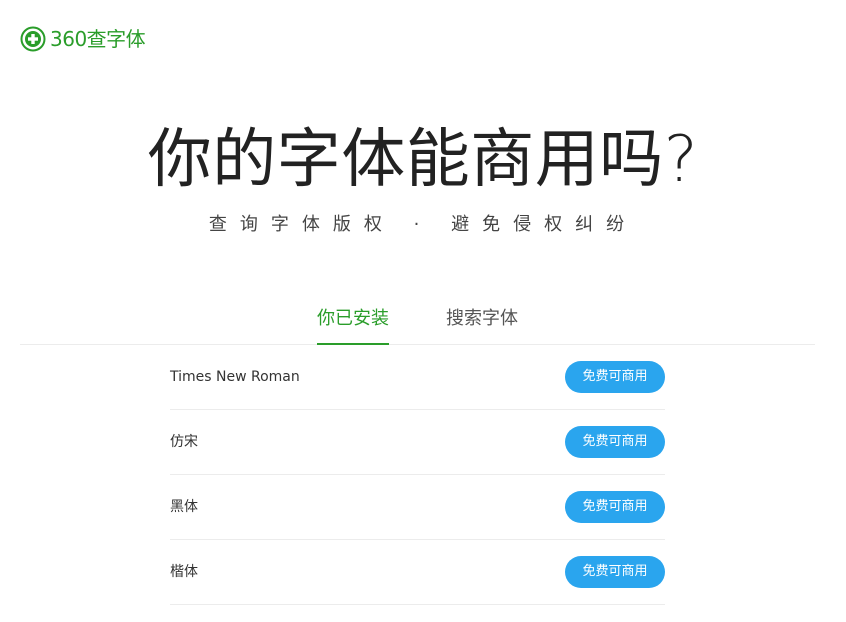 The image size is (846, 622). I want to click on tab-search-fonts: 搜索字体, so click(482, 324).